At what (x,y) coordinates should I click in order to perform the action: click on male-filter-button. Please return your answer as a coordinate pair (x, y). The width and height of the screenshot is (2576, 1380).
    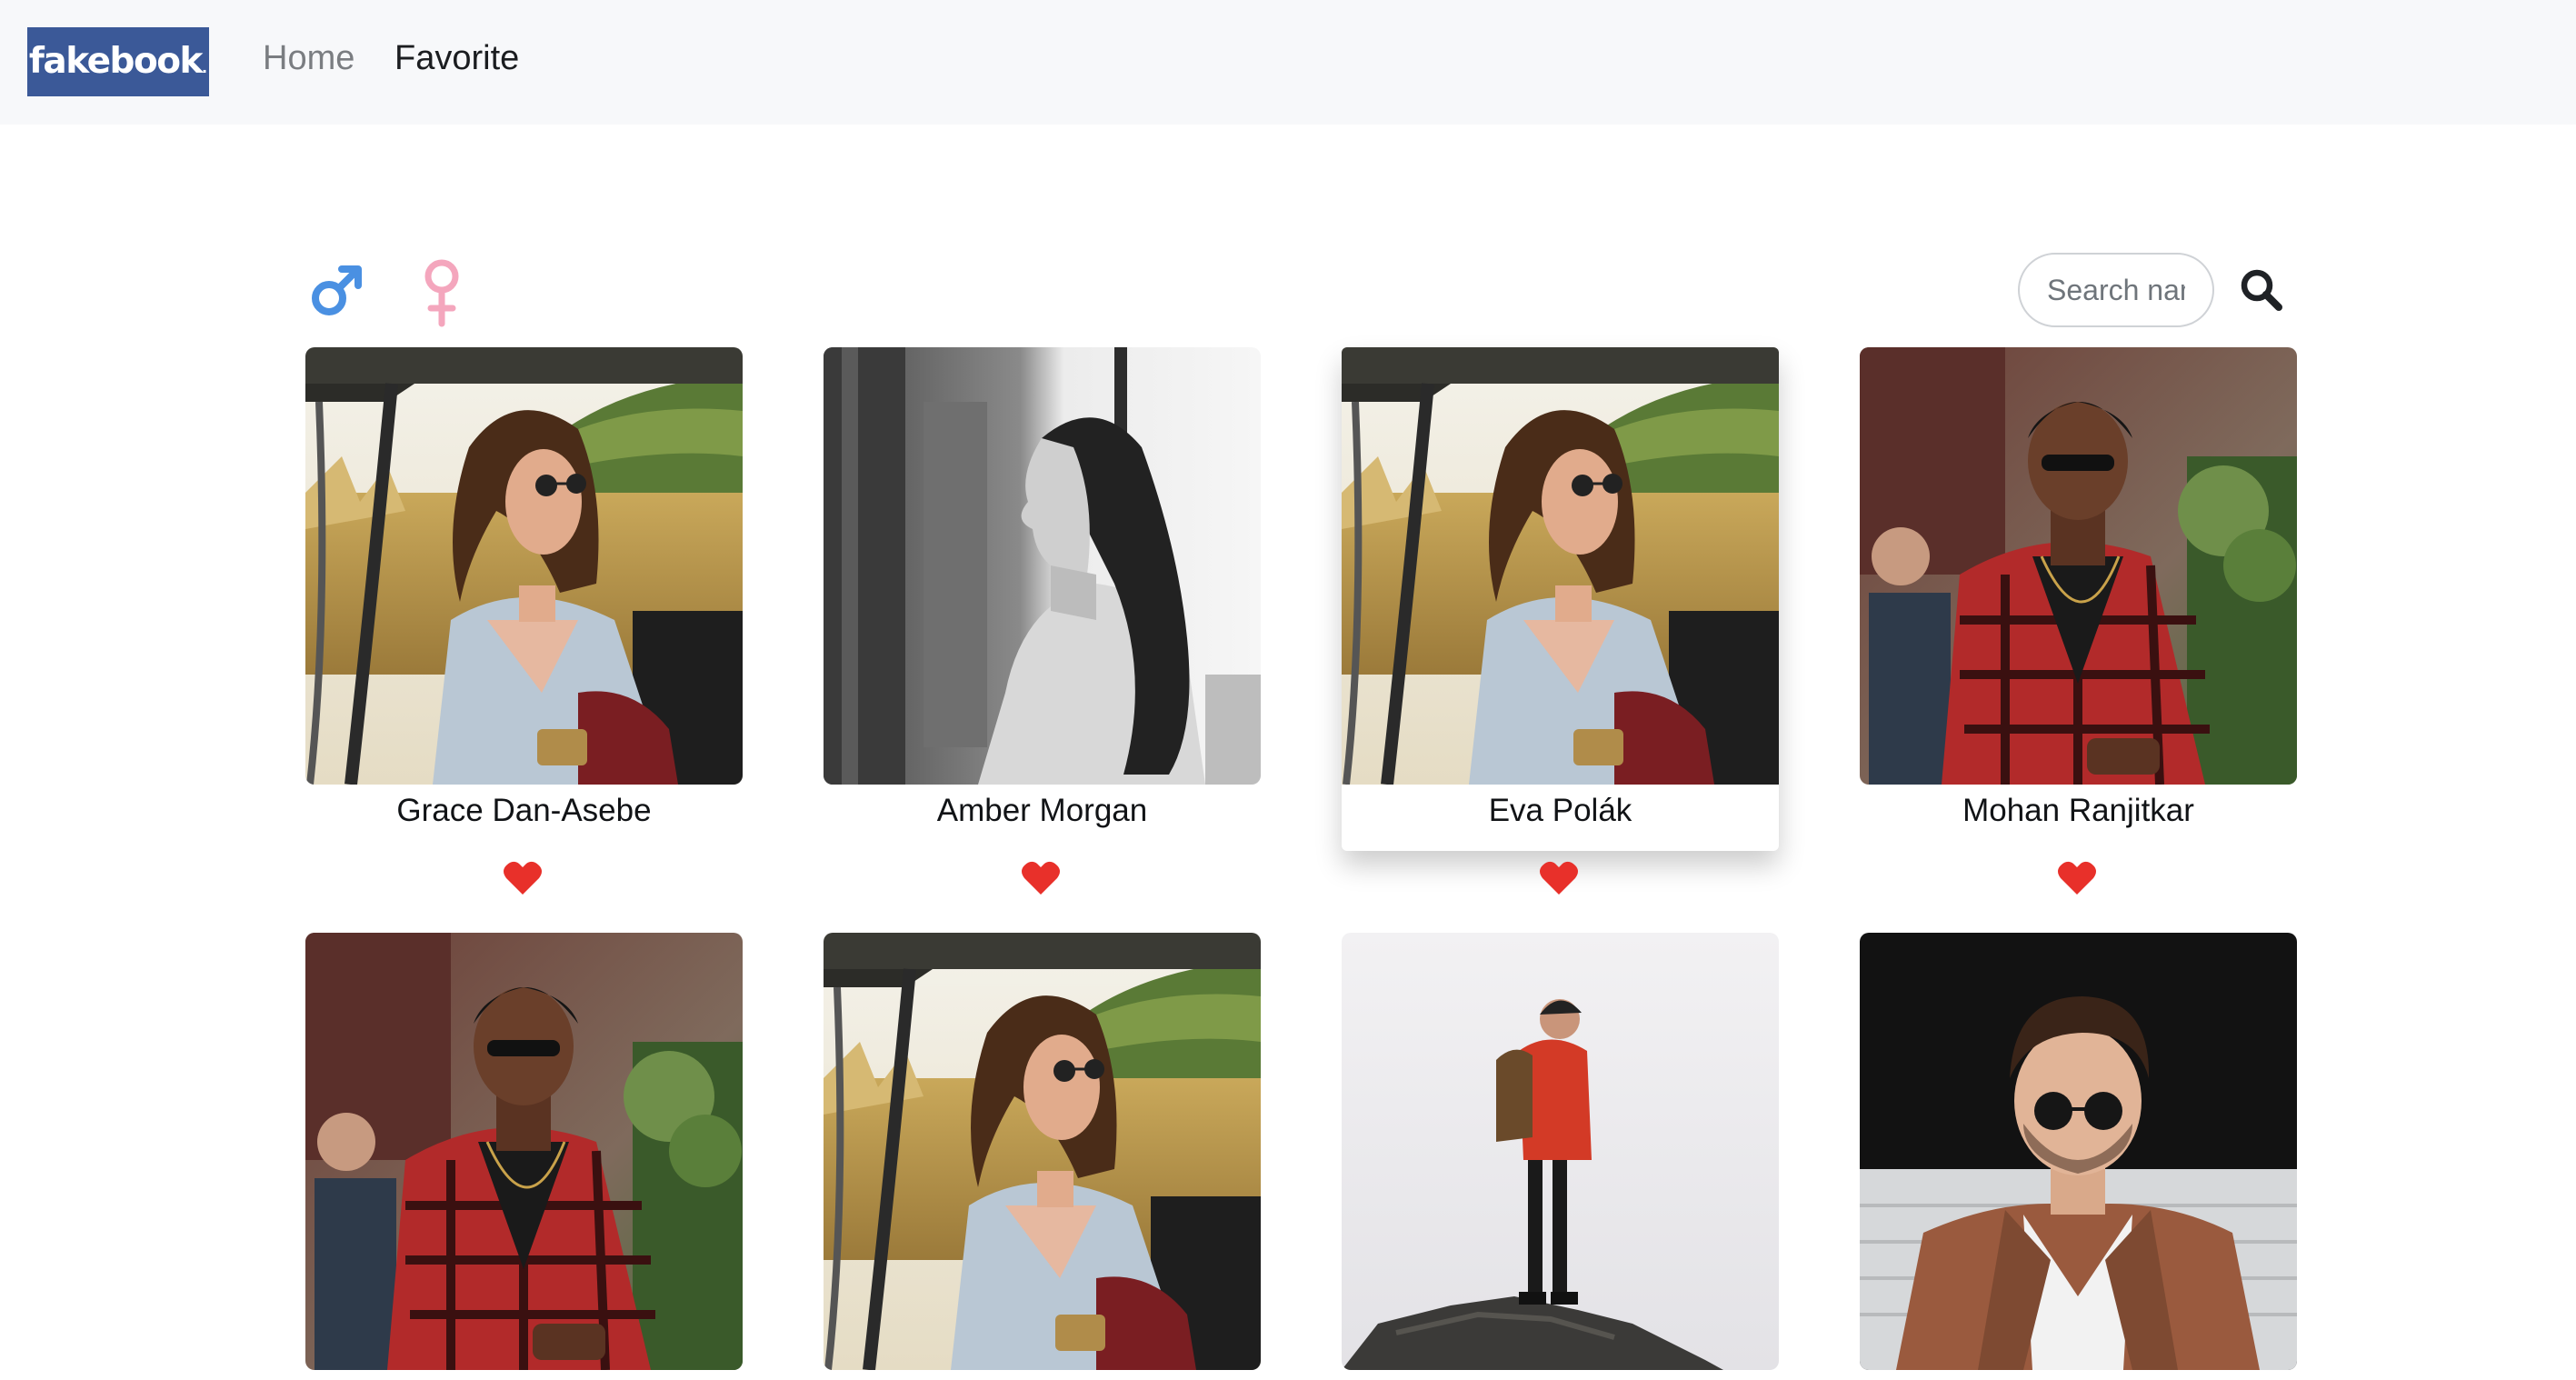
    Looking at the image, I should click on (337, 290).